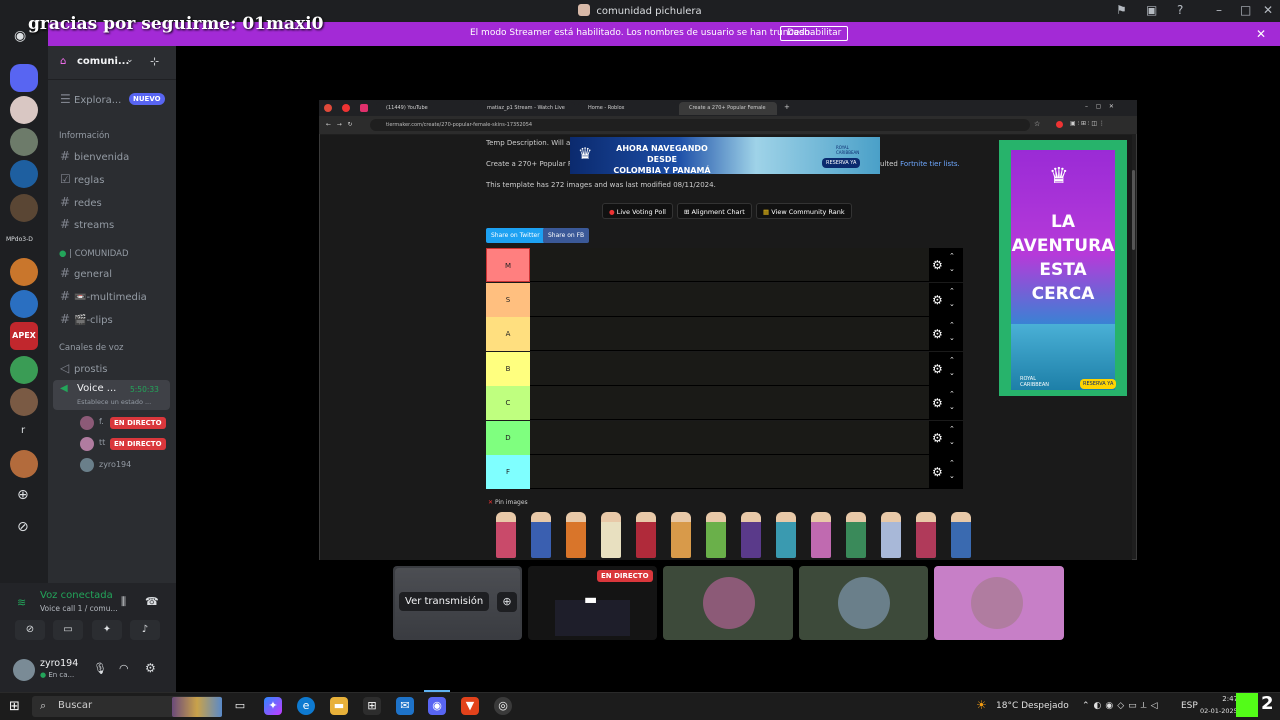 The height and width of the screenshot is (720, 1280). Describe the element at coordinates (1261, 34) in the screenshot. I see `close-banner-icon: ✕` at that location.